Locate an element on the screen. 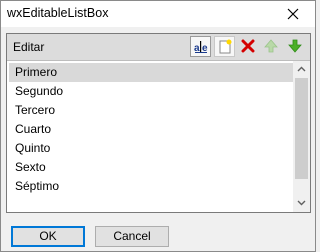  edit-item-icon: a e is located at coordinates (201, 47).